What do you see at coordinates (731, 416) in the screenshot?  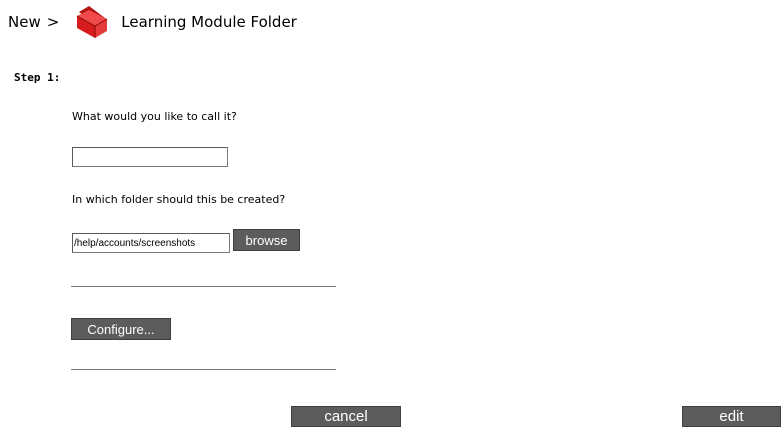 I see `edit-button: edit` at bounding box center [731, 416].